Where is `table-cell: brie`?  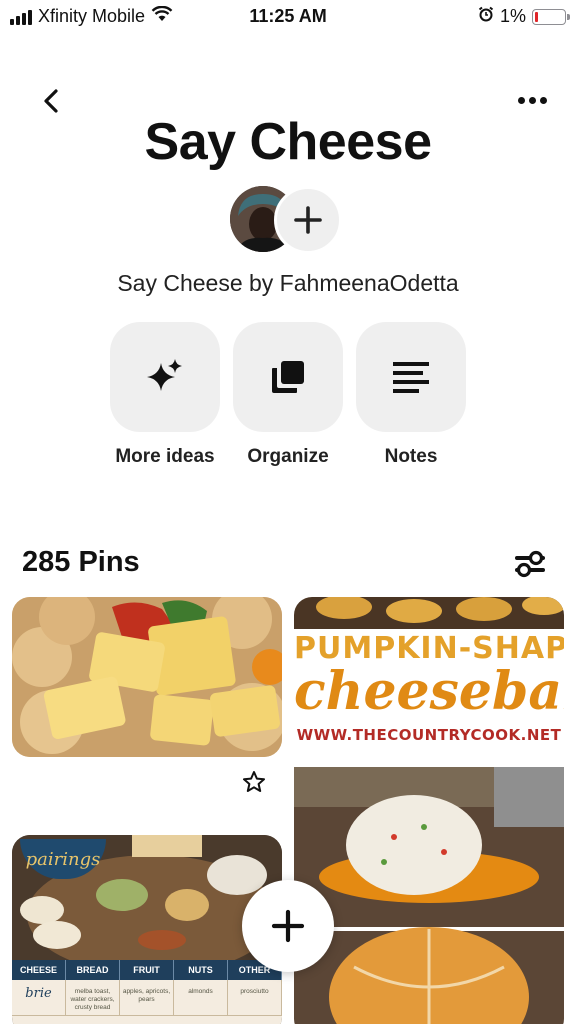
table-cell: brie is located at coordinates (39, 997).